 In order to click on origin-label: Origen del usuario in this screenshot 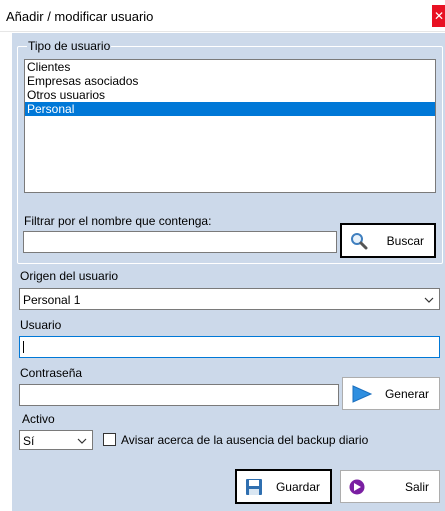, I will do `click(69, 276)`.